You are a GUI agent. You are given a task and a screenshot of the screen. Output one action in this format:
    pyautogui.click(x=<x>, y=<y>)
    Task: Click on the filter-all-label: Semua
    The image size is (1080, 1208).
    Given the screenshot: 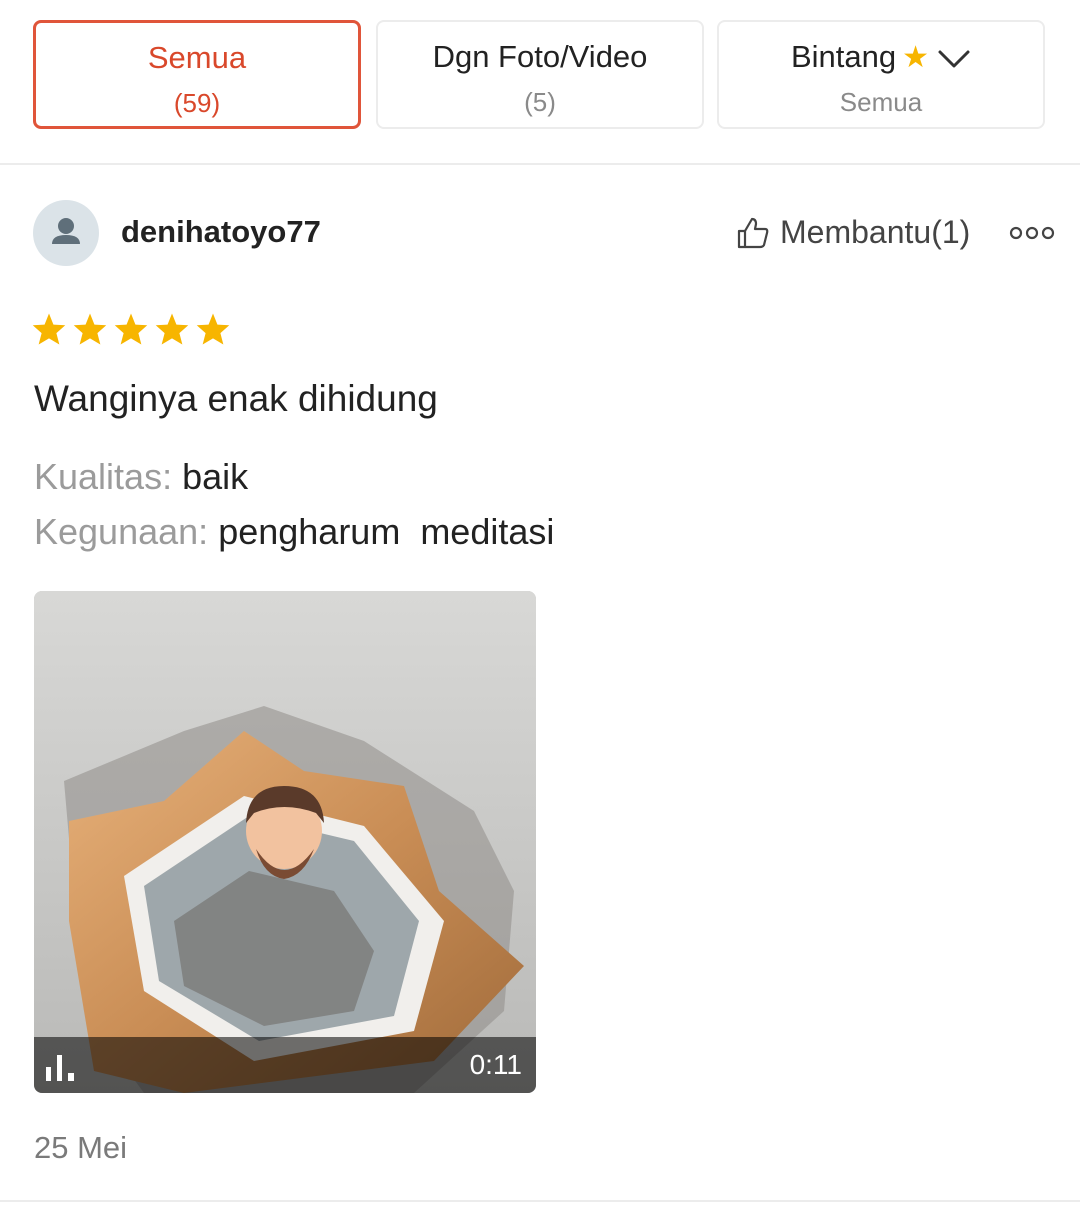 What is the action you would take?
    pyautogui.click(x=197, y=57)
    